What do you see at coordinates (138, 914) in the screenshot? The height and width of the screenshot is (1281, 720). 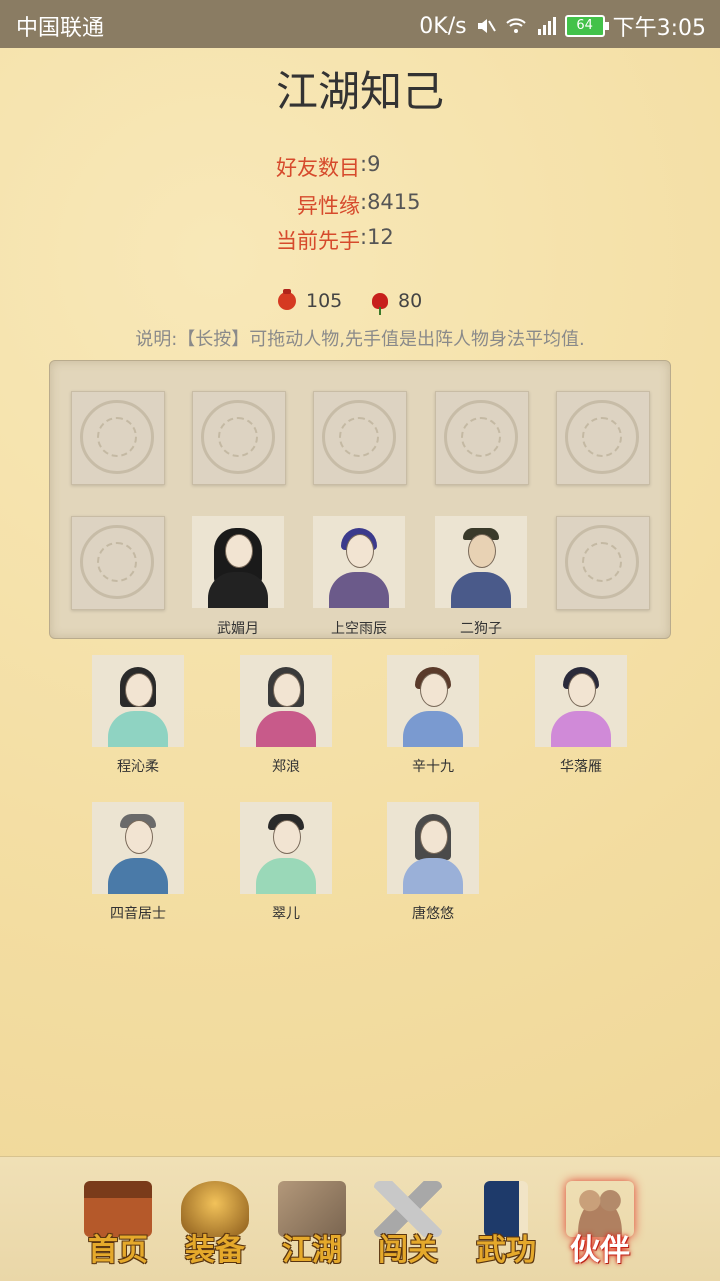 I see `companion-name: 四音居士` at bounding box center [138, 914].